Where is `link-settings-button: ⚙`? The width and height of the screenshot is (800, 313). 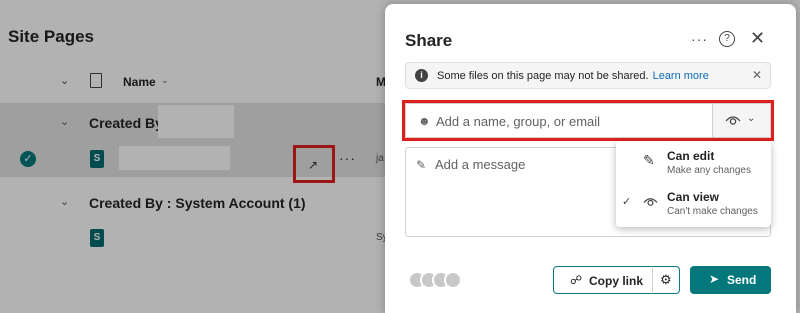
link-settings-button: ⚙ is located at coordinates (666, 280).